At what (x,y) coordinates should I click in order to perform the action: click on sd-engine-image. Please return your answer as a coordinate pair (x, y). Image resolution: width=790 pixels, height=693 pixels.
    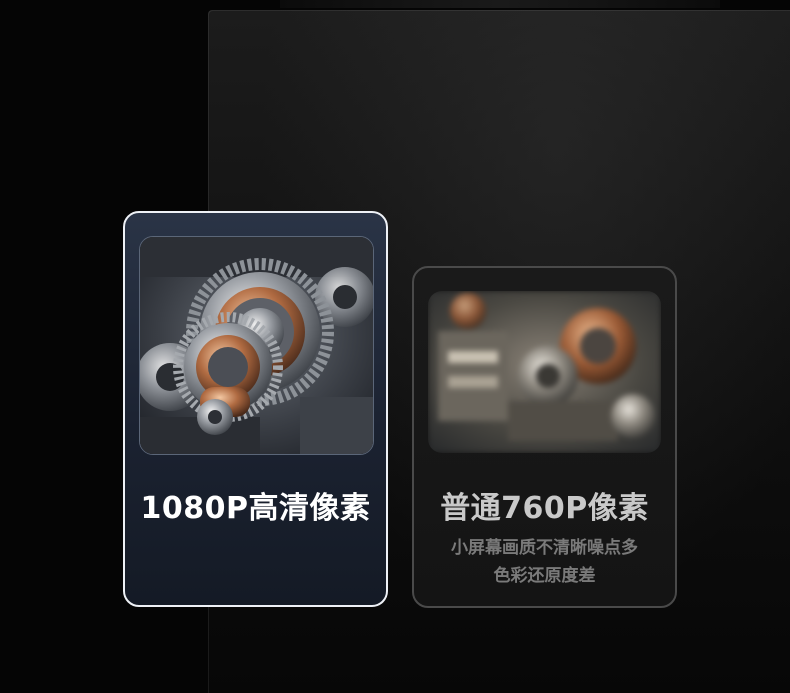
    Looking at the image, I should click on (544, 372).